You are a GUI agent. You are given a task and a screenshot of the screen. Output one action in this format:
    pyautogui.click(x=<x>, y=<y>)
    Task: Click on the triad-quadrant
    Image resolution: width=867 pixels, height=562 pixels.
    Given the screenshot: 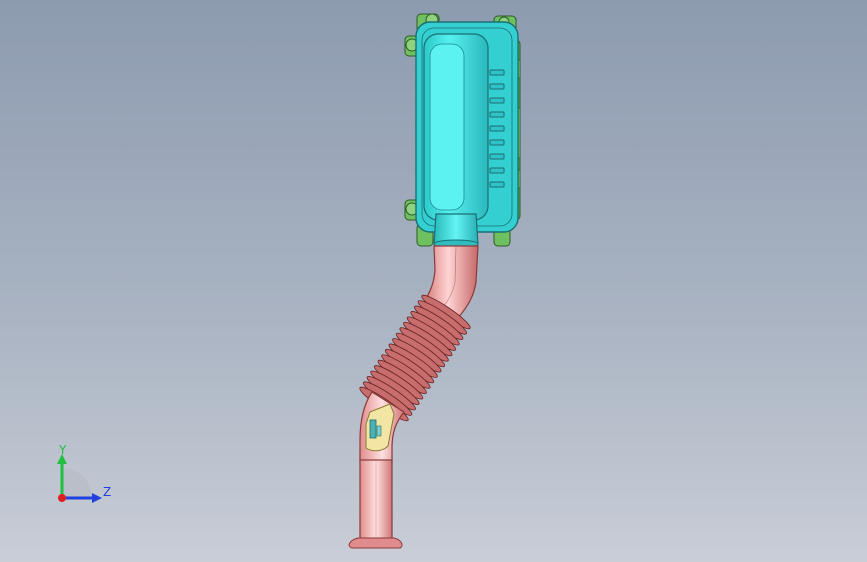 What is the action you would take?
    pyautogui.click(x=77, y=483)
    